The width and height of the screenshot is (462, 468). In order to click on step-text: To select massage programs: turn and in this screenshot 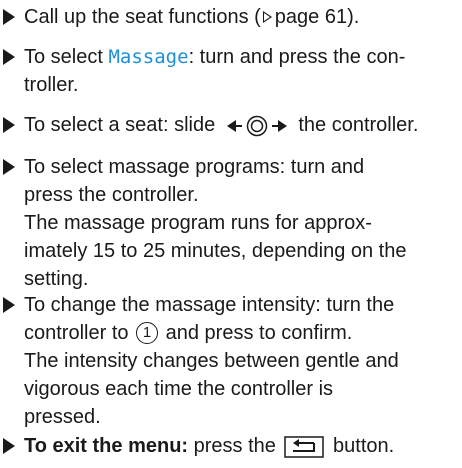, I will do `click(194, 167)`.